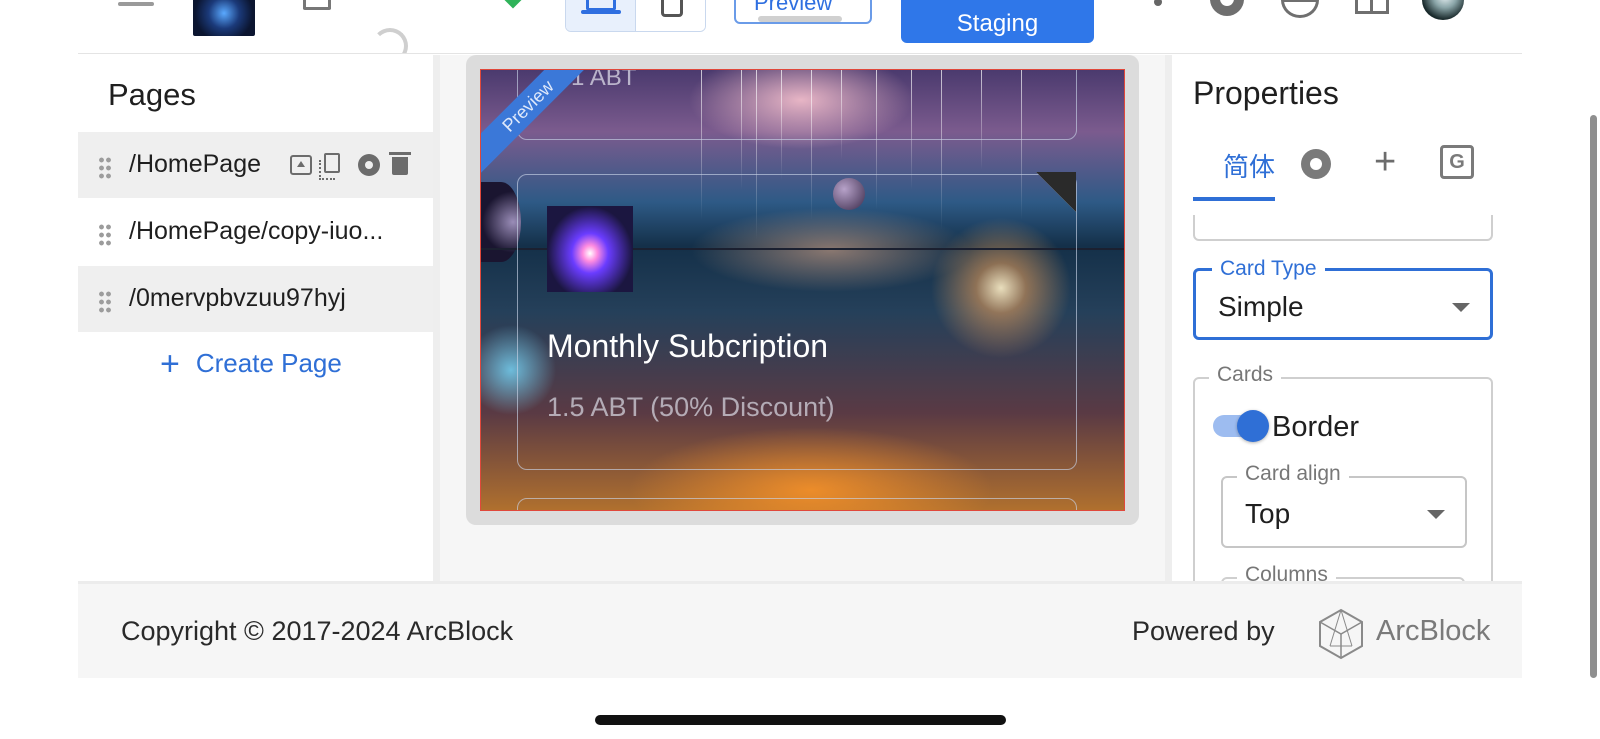  I want to click on field-above, so click(1343, 228).